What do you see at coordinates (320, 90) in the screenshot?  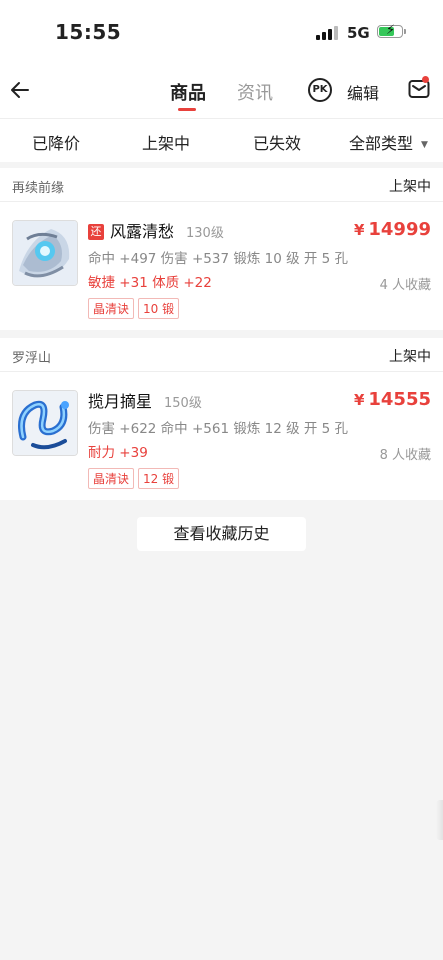 I see `pk-compare-icon: PK` at bounding box center [320, 90].